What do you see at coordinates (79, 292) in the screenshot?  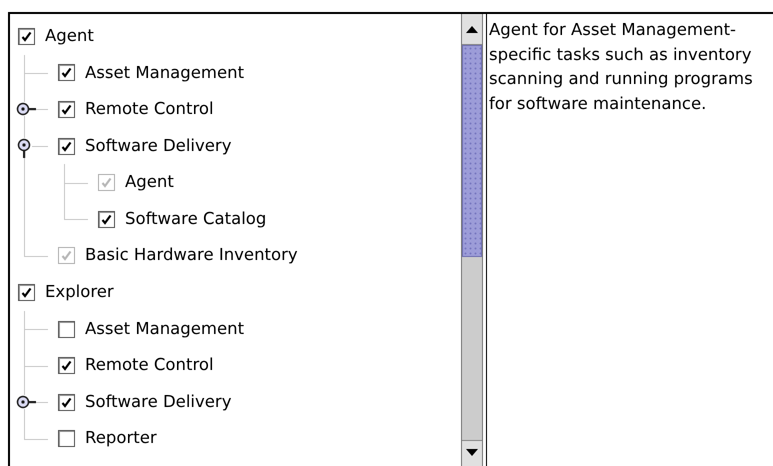 I see `tree-item-label: Explorer` at bounding box center [79, 292].